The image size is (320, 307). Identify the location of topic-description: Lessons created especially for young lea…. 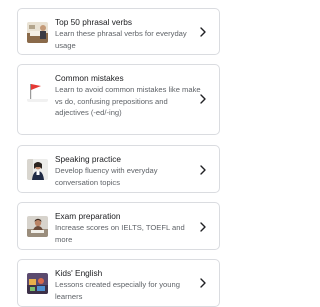
(117, 290).